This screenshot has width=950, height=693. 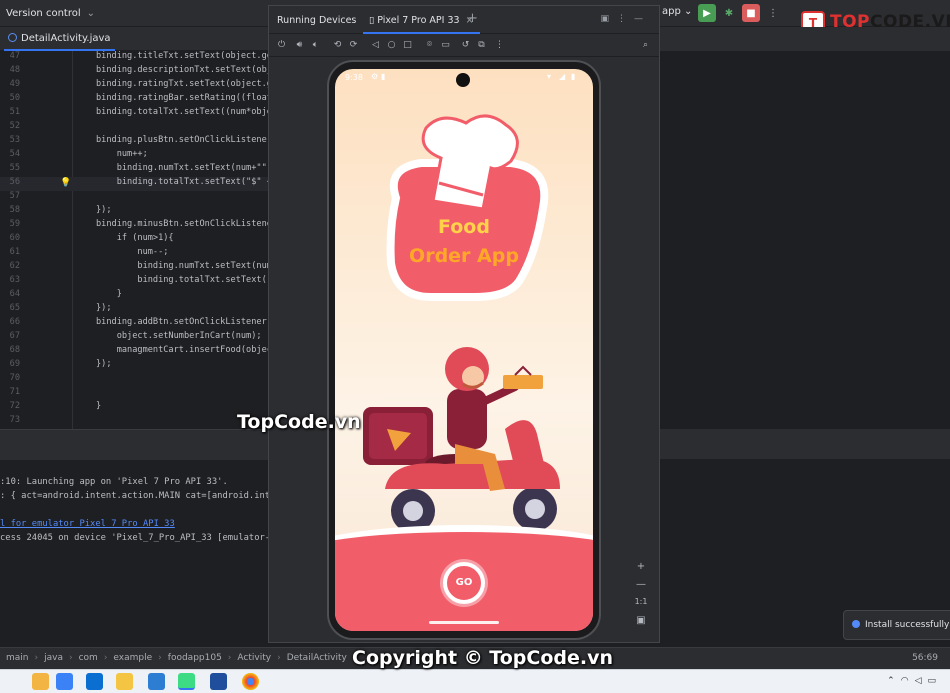 What do you see at coordinates (104, 364) in the screenshot?
I see `code-text: });` at bounding box center [104, 364].